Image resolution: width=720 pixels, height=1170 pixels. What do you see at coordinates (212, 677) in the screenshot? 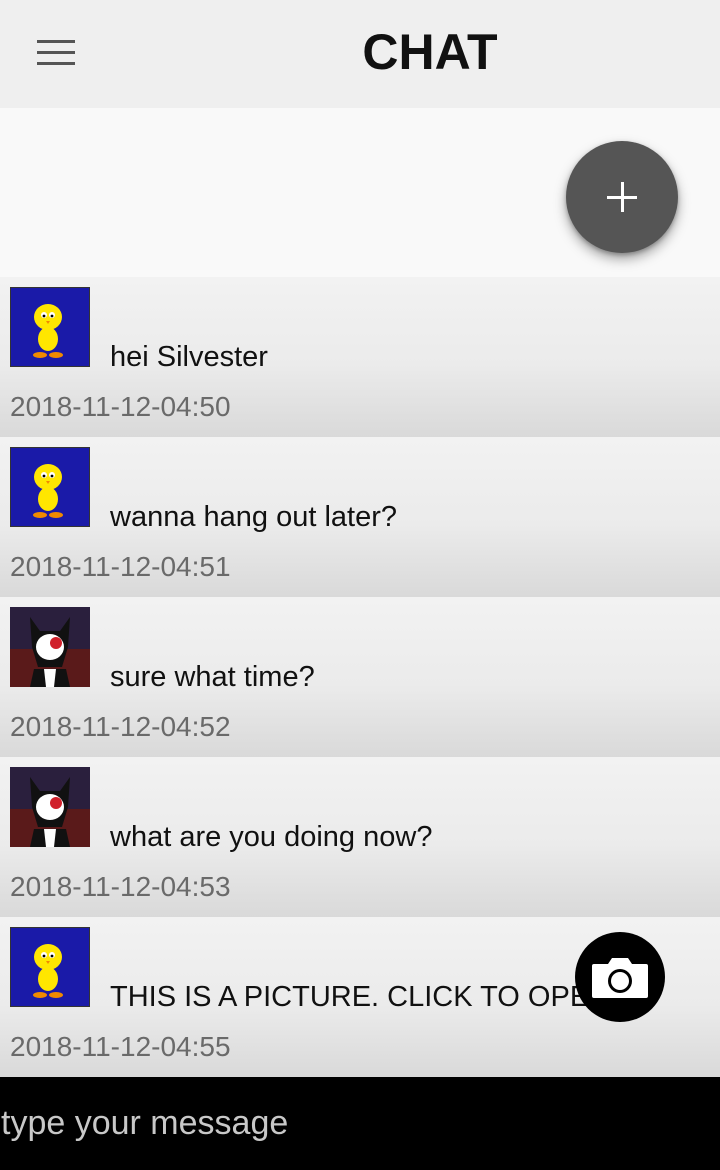
I see `message-text: sure what time?` at bounding box center [212, 677].